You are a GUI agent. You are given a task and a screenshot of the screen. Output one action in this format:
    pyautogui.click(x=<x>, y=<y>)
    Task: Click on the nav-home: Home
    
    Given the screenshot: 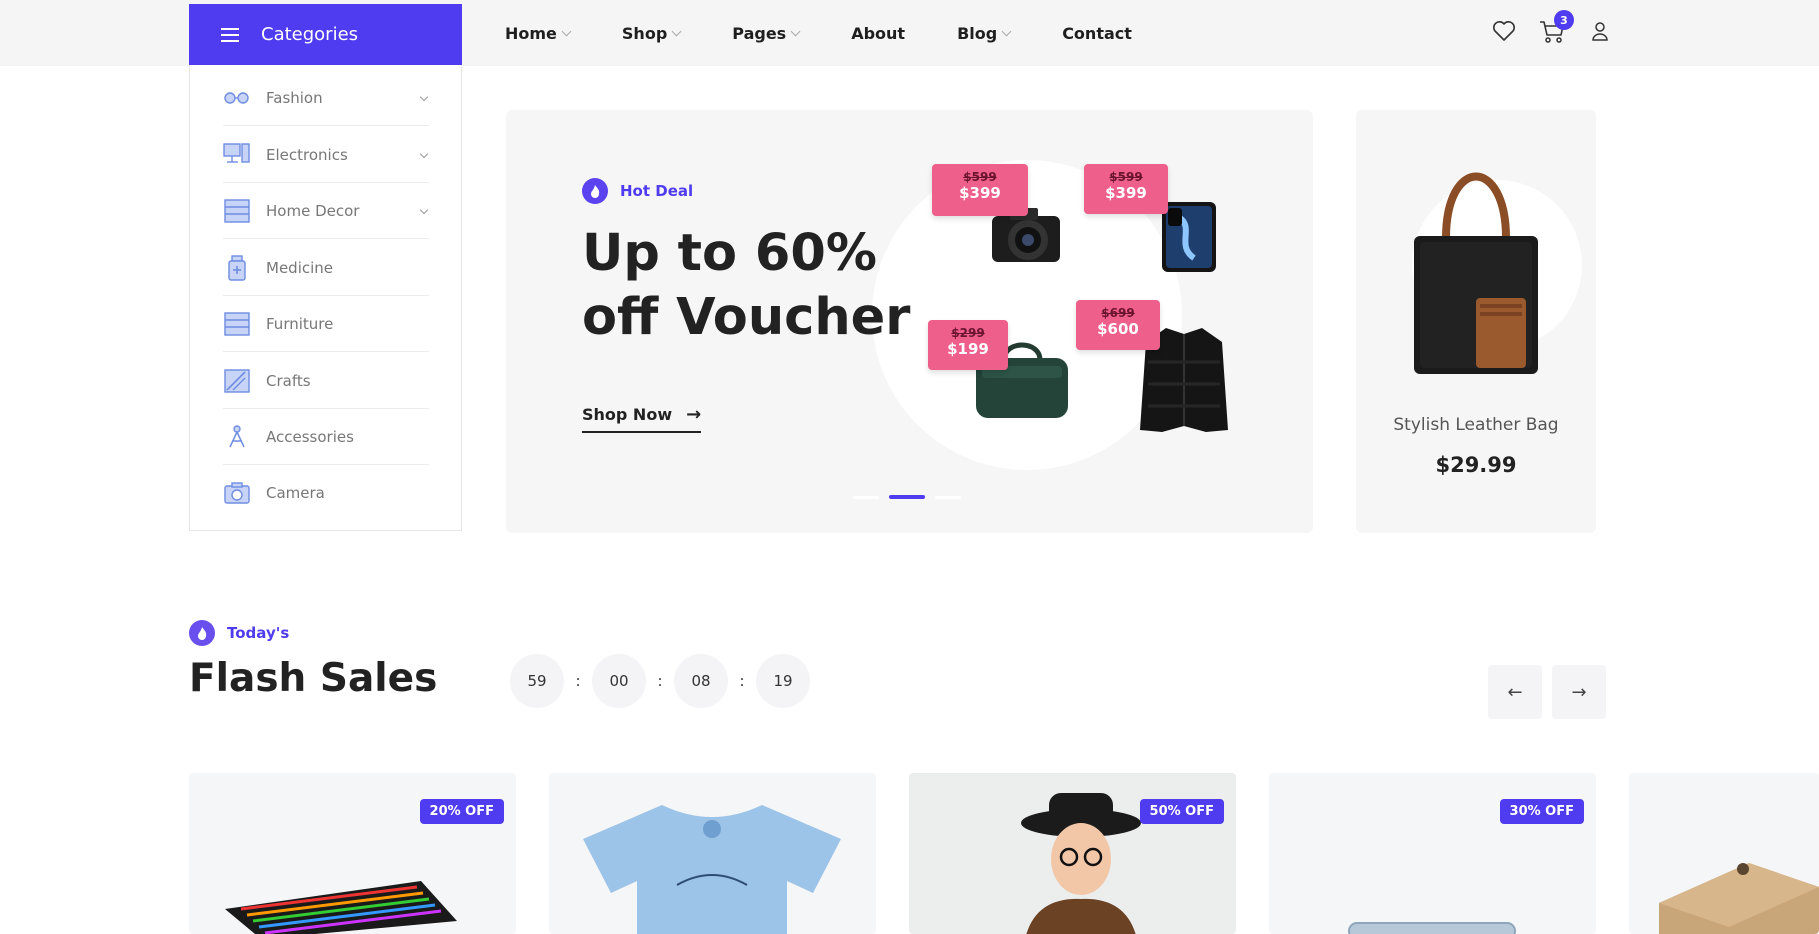 What is the action you would take?
    pyautogui.click(x=538, y=33)
    